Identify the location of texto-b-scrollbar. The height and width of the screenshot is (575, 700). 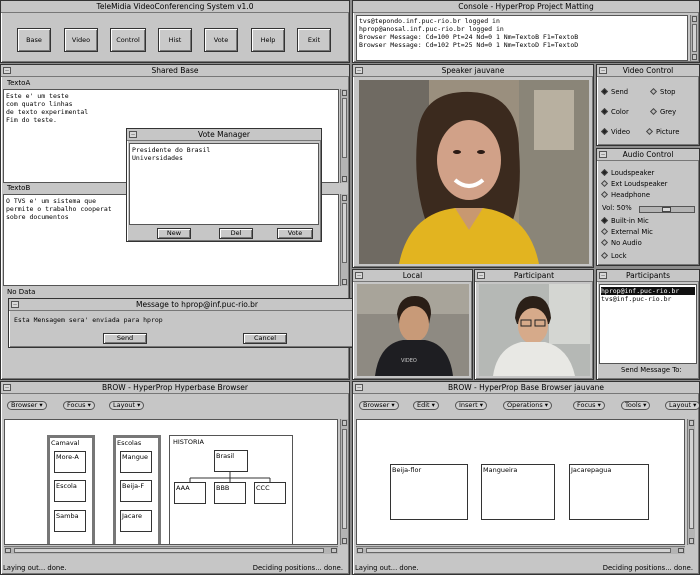
(344, 240).